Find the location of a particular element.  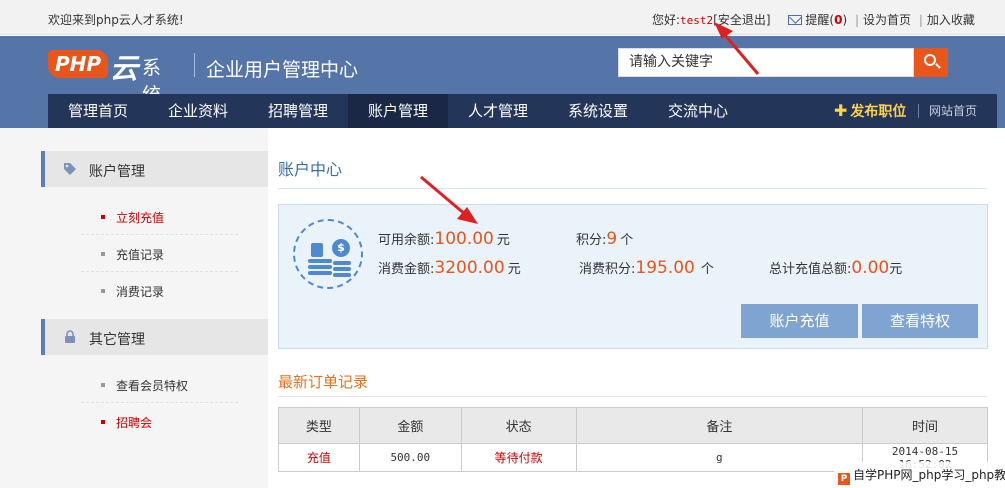

site-home-link: 网站首页 is located at coordinates (953, 111).